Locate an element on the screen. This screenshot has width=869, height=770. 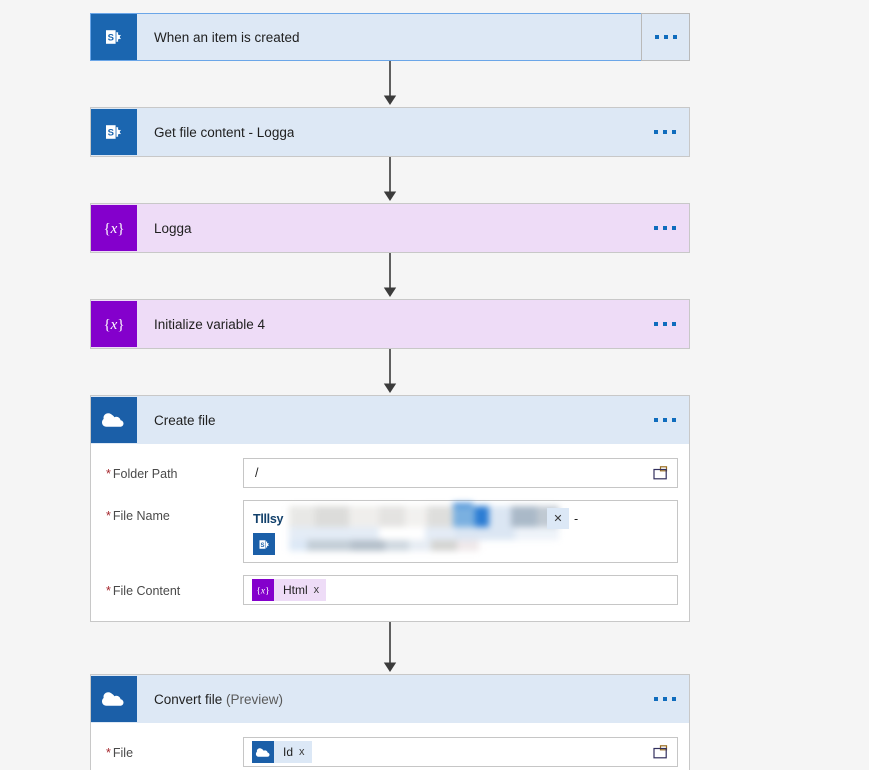
step-title: Get file content - Logga is located at coordinates (215, 132).